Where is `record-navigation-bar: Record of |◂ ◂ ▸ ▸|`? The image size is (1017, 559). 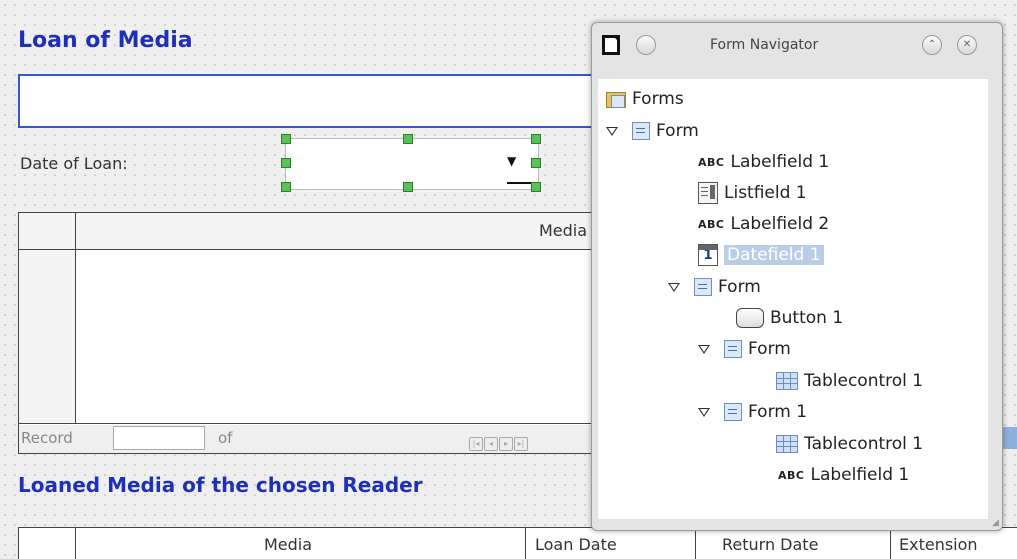 record-navigation-bar: Record of |◂ ◂ ▸ ▸| is located at coordinates (314, 439).